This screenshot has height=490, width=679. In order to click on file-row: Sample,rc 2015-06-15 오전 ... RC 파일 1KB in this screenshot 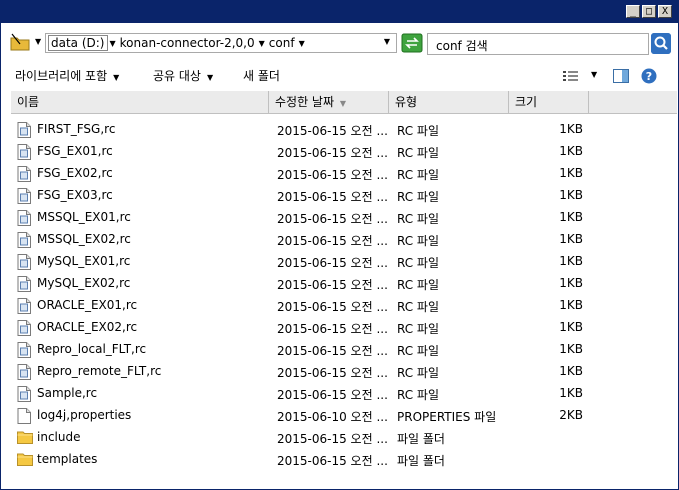, I will do `click(344, 394)`.